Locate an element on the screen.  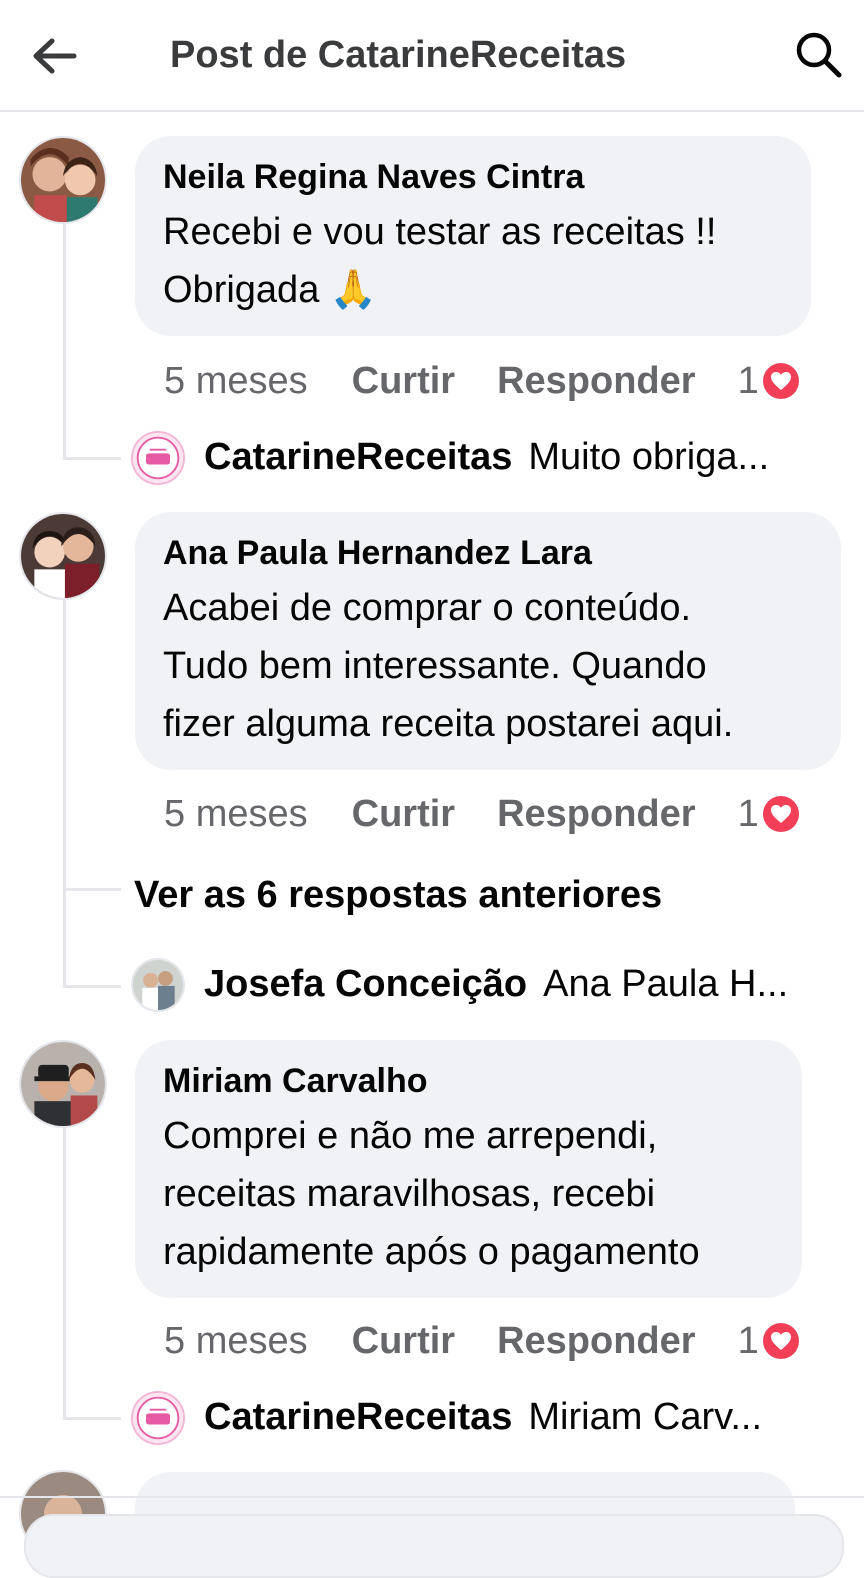
composer-divider is located at coordinates (432, 1497).